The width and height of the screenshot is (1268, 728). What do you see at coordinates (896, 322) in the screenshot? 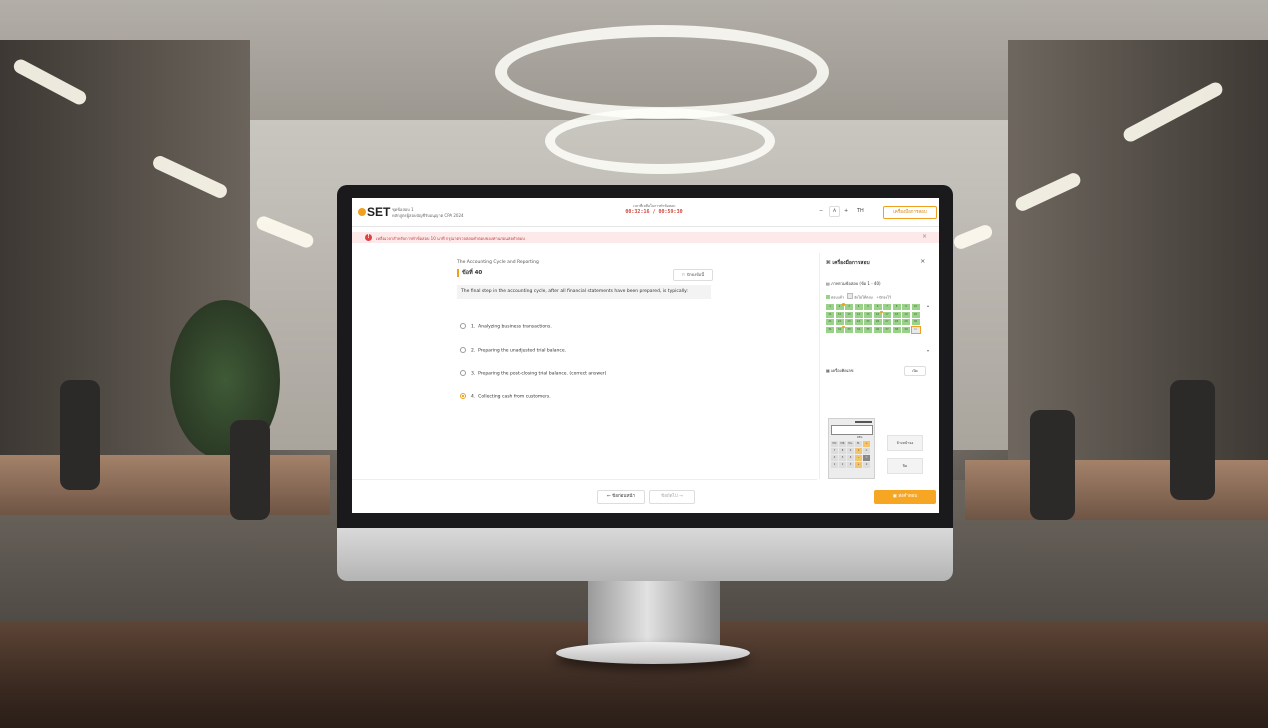
I see `question-nav-cell: 28` at bounding box center [896, 322].